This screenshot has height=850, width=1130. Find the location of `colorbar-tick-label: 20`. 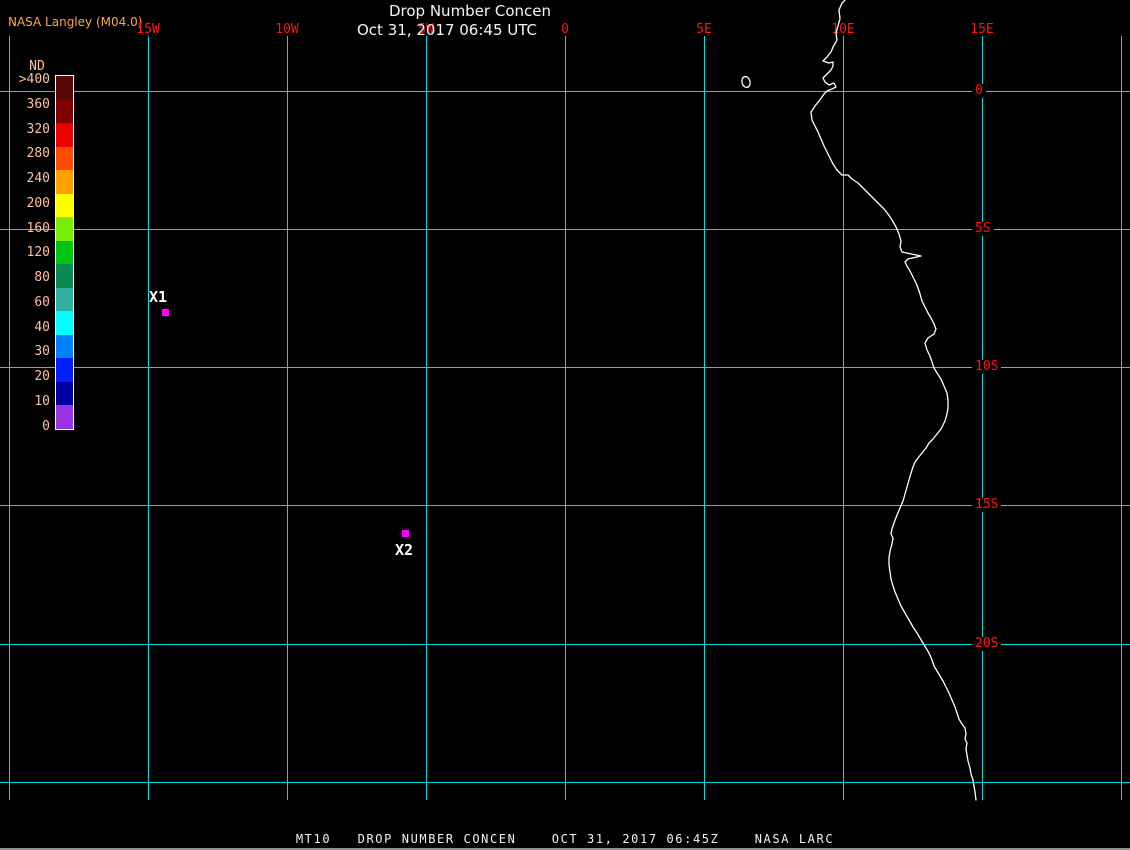

colorbar-tick-label: 20 is located at coordinates (42, 376).